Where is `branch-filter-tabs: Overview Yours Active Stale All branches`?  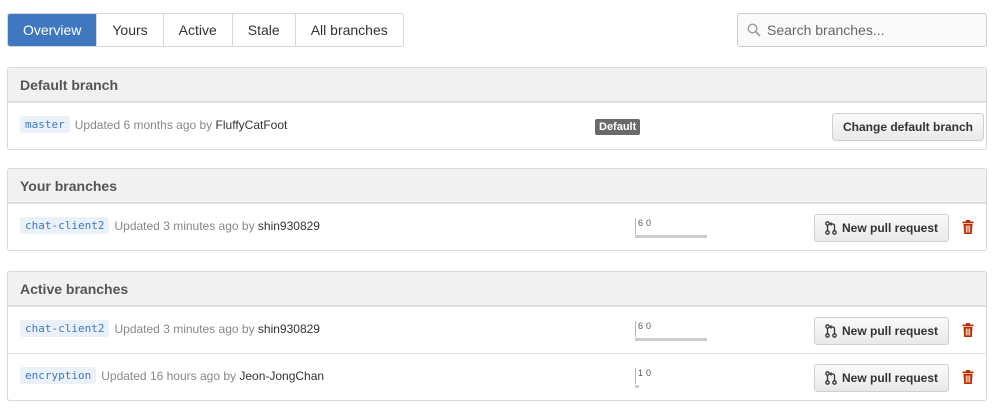
branch-filter-tabs: Overview Yours Active Stale All branches is located at coordinates (205, 30).